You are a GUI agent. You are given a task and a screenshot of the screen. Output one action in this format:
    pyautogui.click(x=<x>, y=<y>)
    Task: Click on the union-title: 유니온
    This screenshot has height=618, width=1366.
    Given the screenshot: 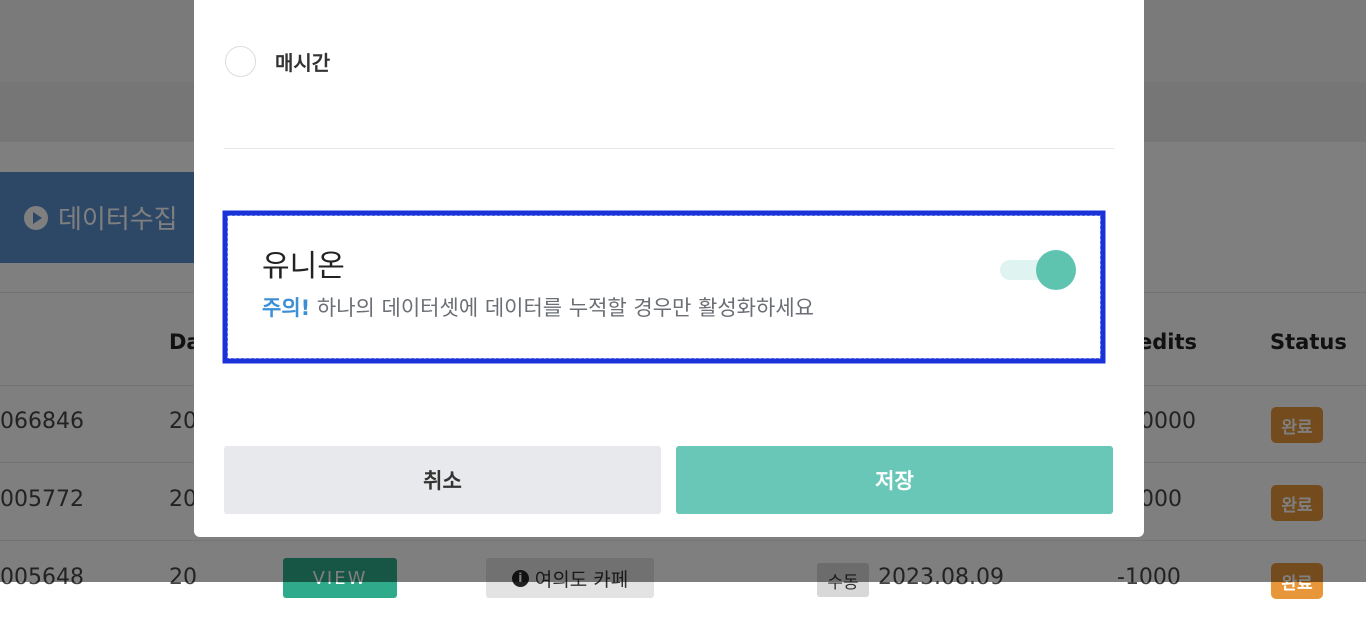 What is the action you would take?
    pyautogui.click(x=303, y=266)
    